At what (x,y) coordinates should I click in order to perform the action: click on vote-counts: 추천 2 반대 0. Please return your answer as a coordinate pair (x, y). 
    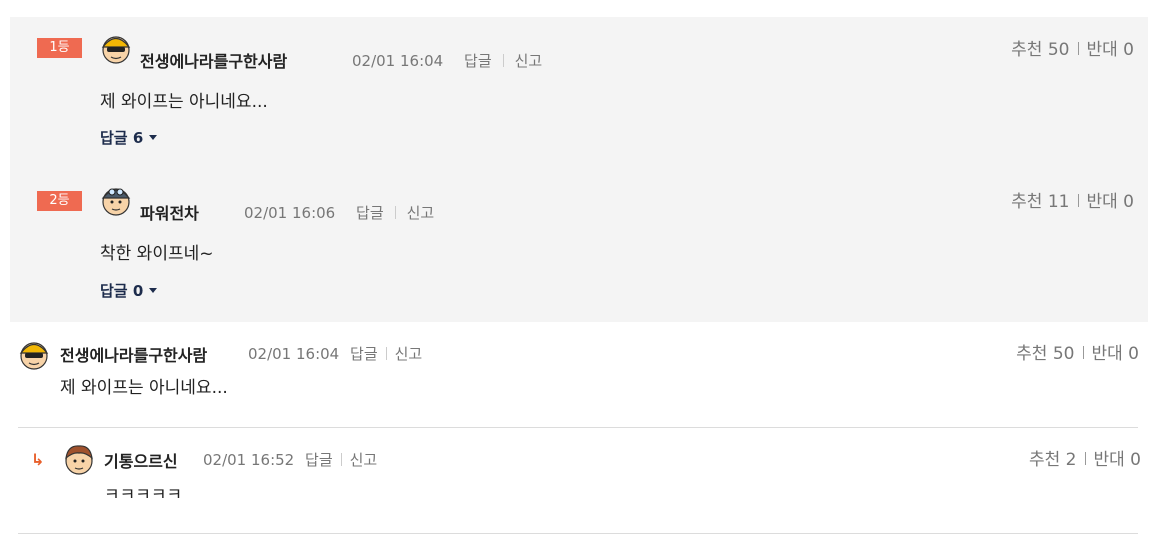
    Looking at the image, I should click on (1085, 457).